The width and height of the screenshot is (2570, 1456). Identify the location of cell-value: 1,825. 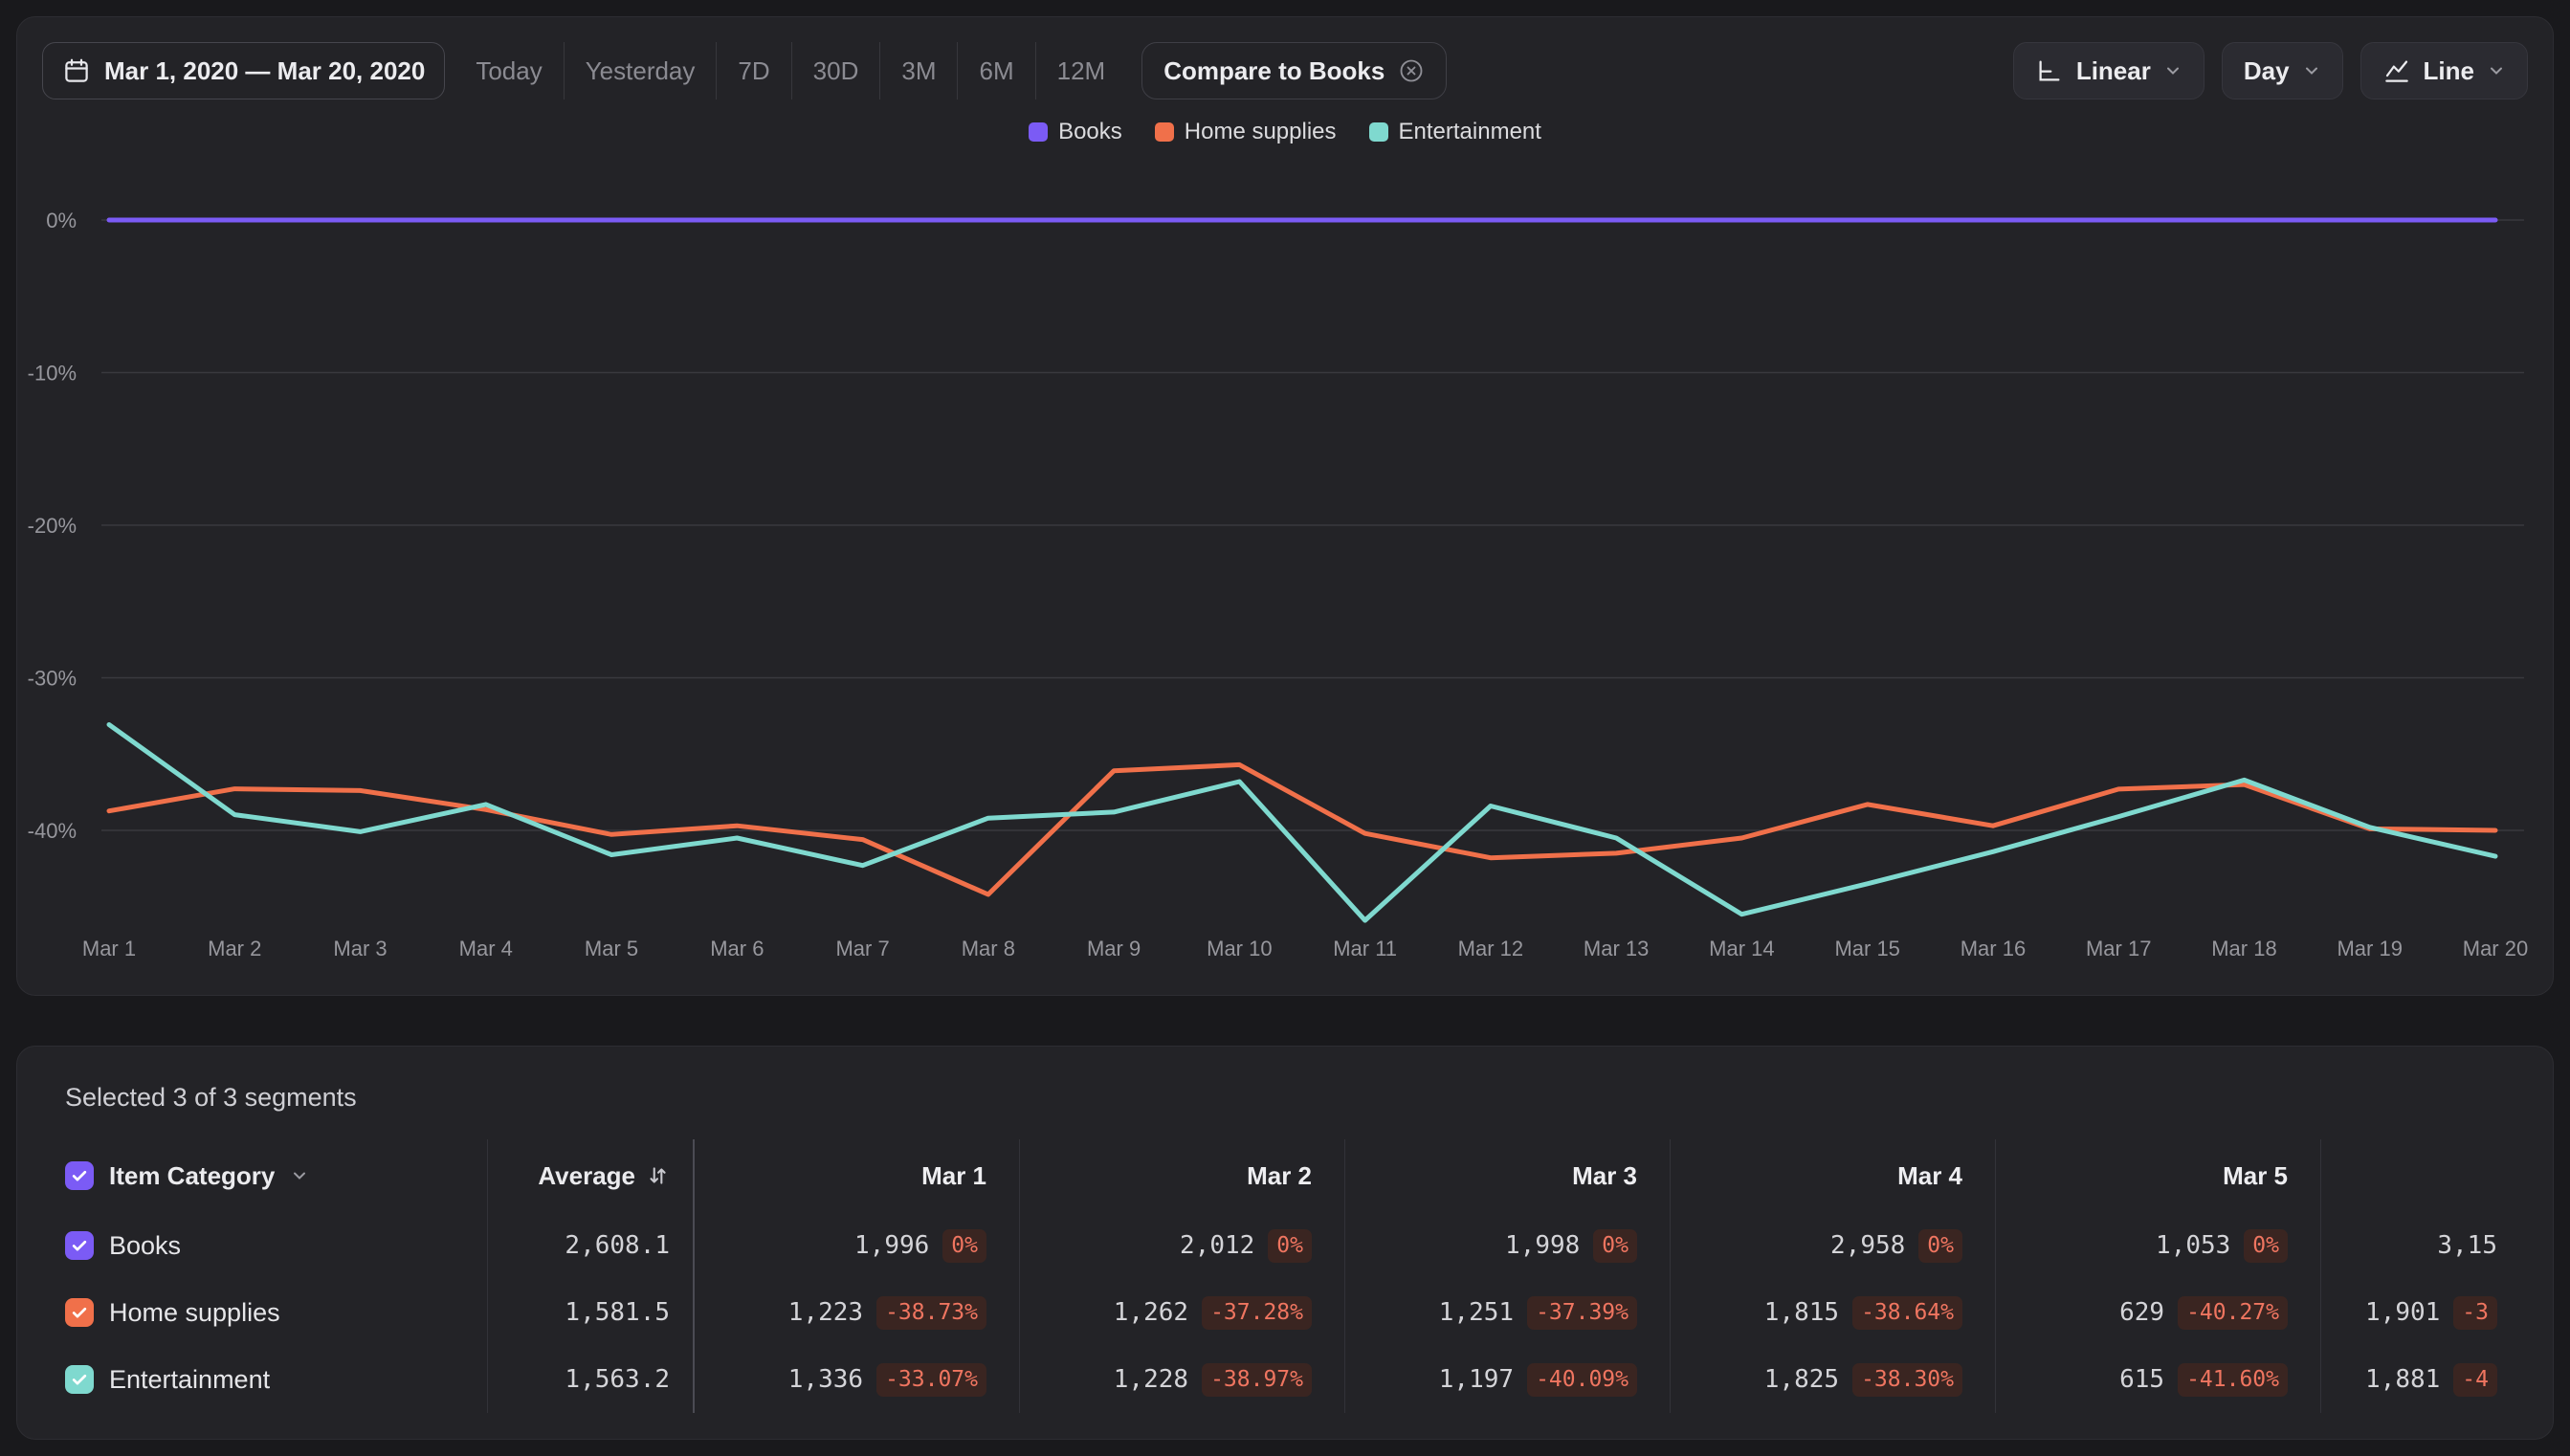
(1802, 1379).